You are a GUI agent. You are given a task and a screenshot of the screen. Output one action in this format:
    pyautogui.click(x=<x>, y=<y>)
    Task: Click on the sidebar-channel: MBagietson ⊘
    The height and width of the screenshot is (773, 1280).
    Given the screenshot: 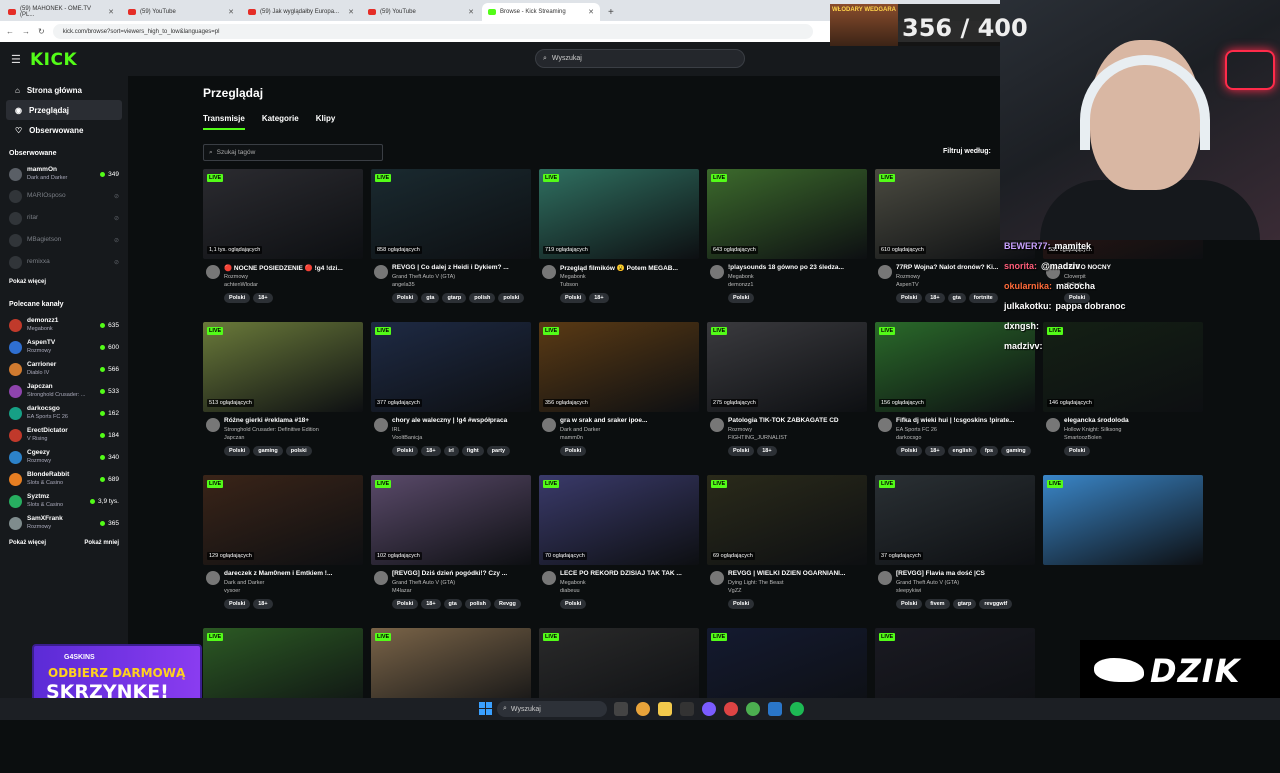 What is the action you would take?
    pyautogui.click(x=64, y=240)
    